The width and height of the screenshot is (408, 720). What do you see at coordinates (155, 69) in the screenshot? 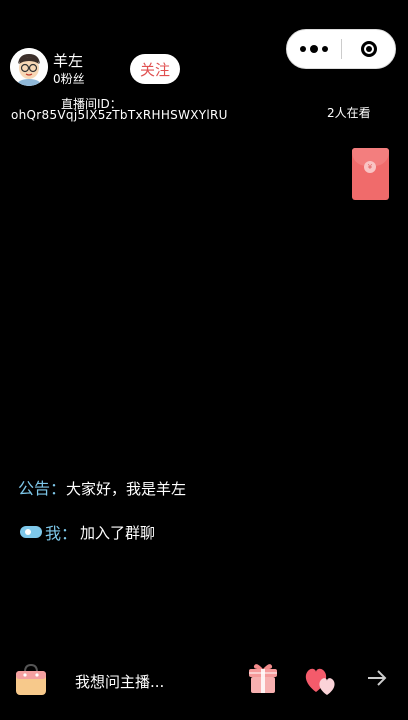
I see `follow-button: 关注` at bounding box center [155, 69].